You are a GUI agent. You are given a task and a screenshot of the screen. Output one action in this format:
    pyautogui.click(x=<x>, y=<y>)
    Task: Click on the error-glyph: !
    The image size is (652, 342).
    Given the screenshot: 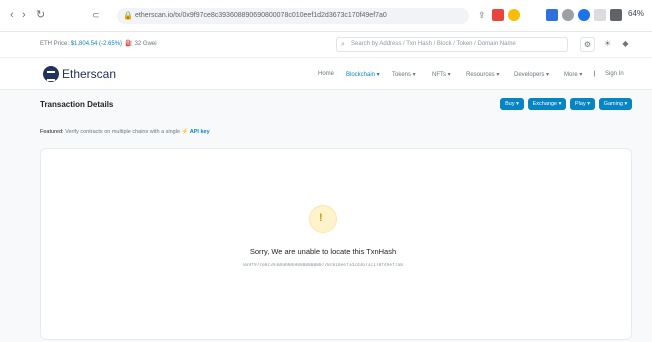 What is the action you would take?
    pyautogui.click(x=321, y=218)
    